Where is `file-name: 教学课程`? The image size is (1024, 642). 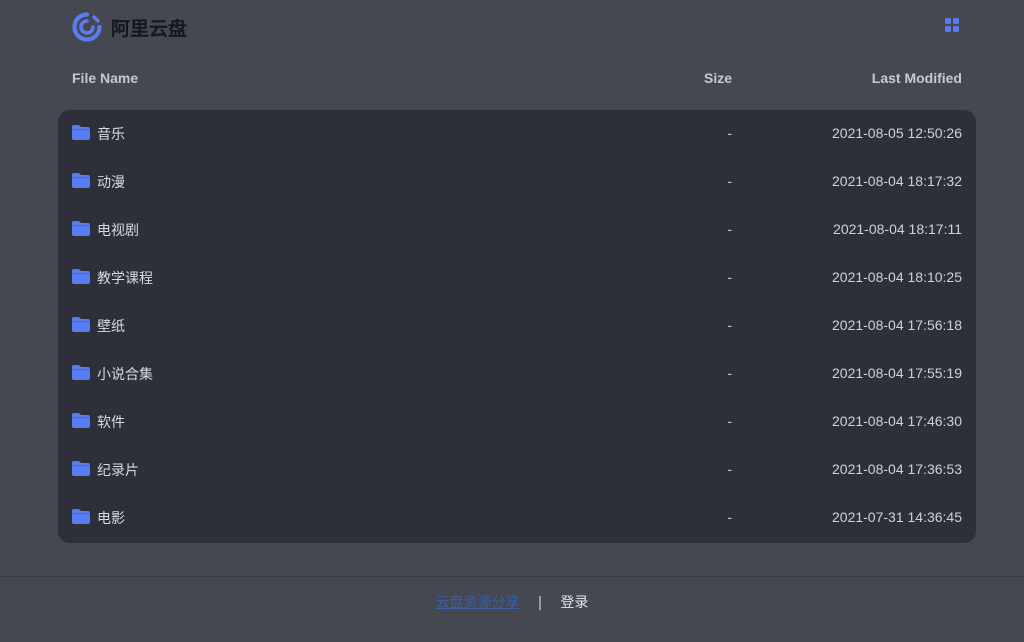
file-name: 教学课程 is located at coordinates (125, 279).